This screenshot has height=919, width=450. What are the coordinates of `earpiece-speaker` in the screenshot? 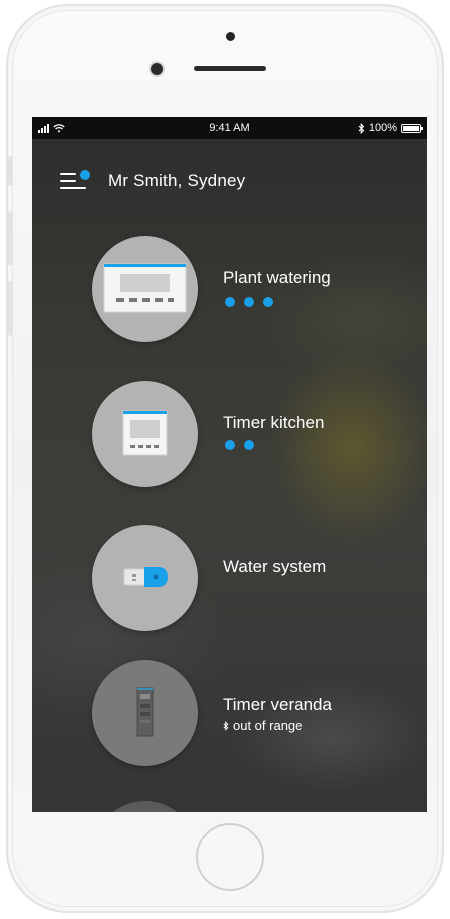 It's located at (230, 68).